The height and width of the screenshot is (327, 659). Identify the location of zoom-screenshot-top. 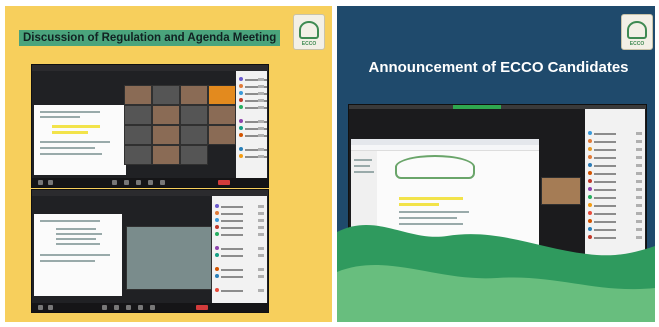
(150, 126).